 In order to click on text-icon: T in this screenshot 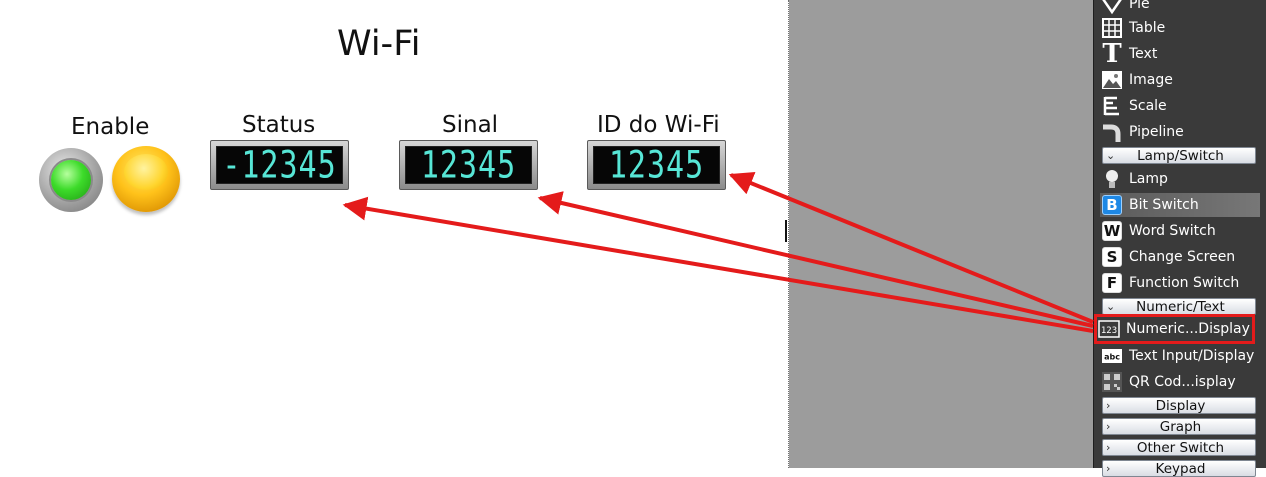, I will do `click(1112, 54)`.